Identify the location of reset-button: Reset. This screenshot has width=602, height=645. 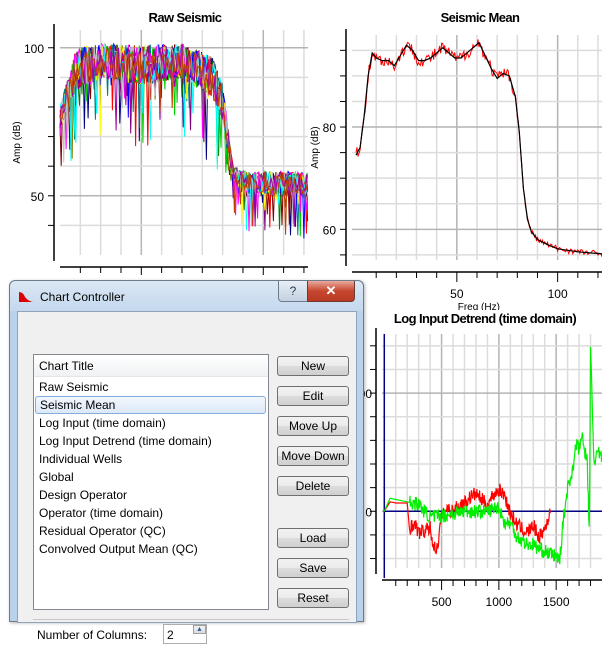
(313, 598).